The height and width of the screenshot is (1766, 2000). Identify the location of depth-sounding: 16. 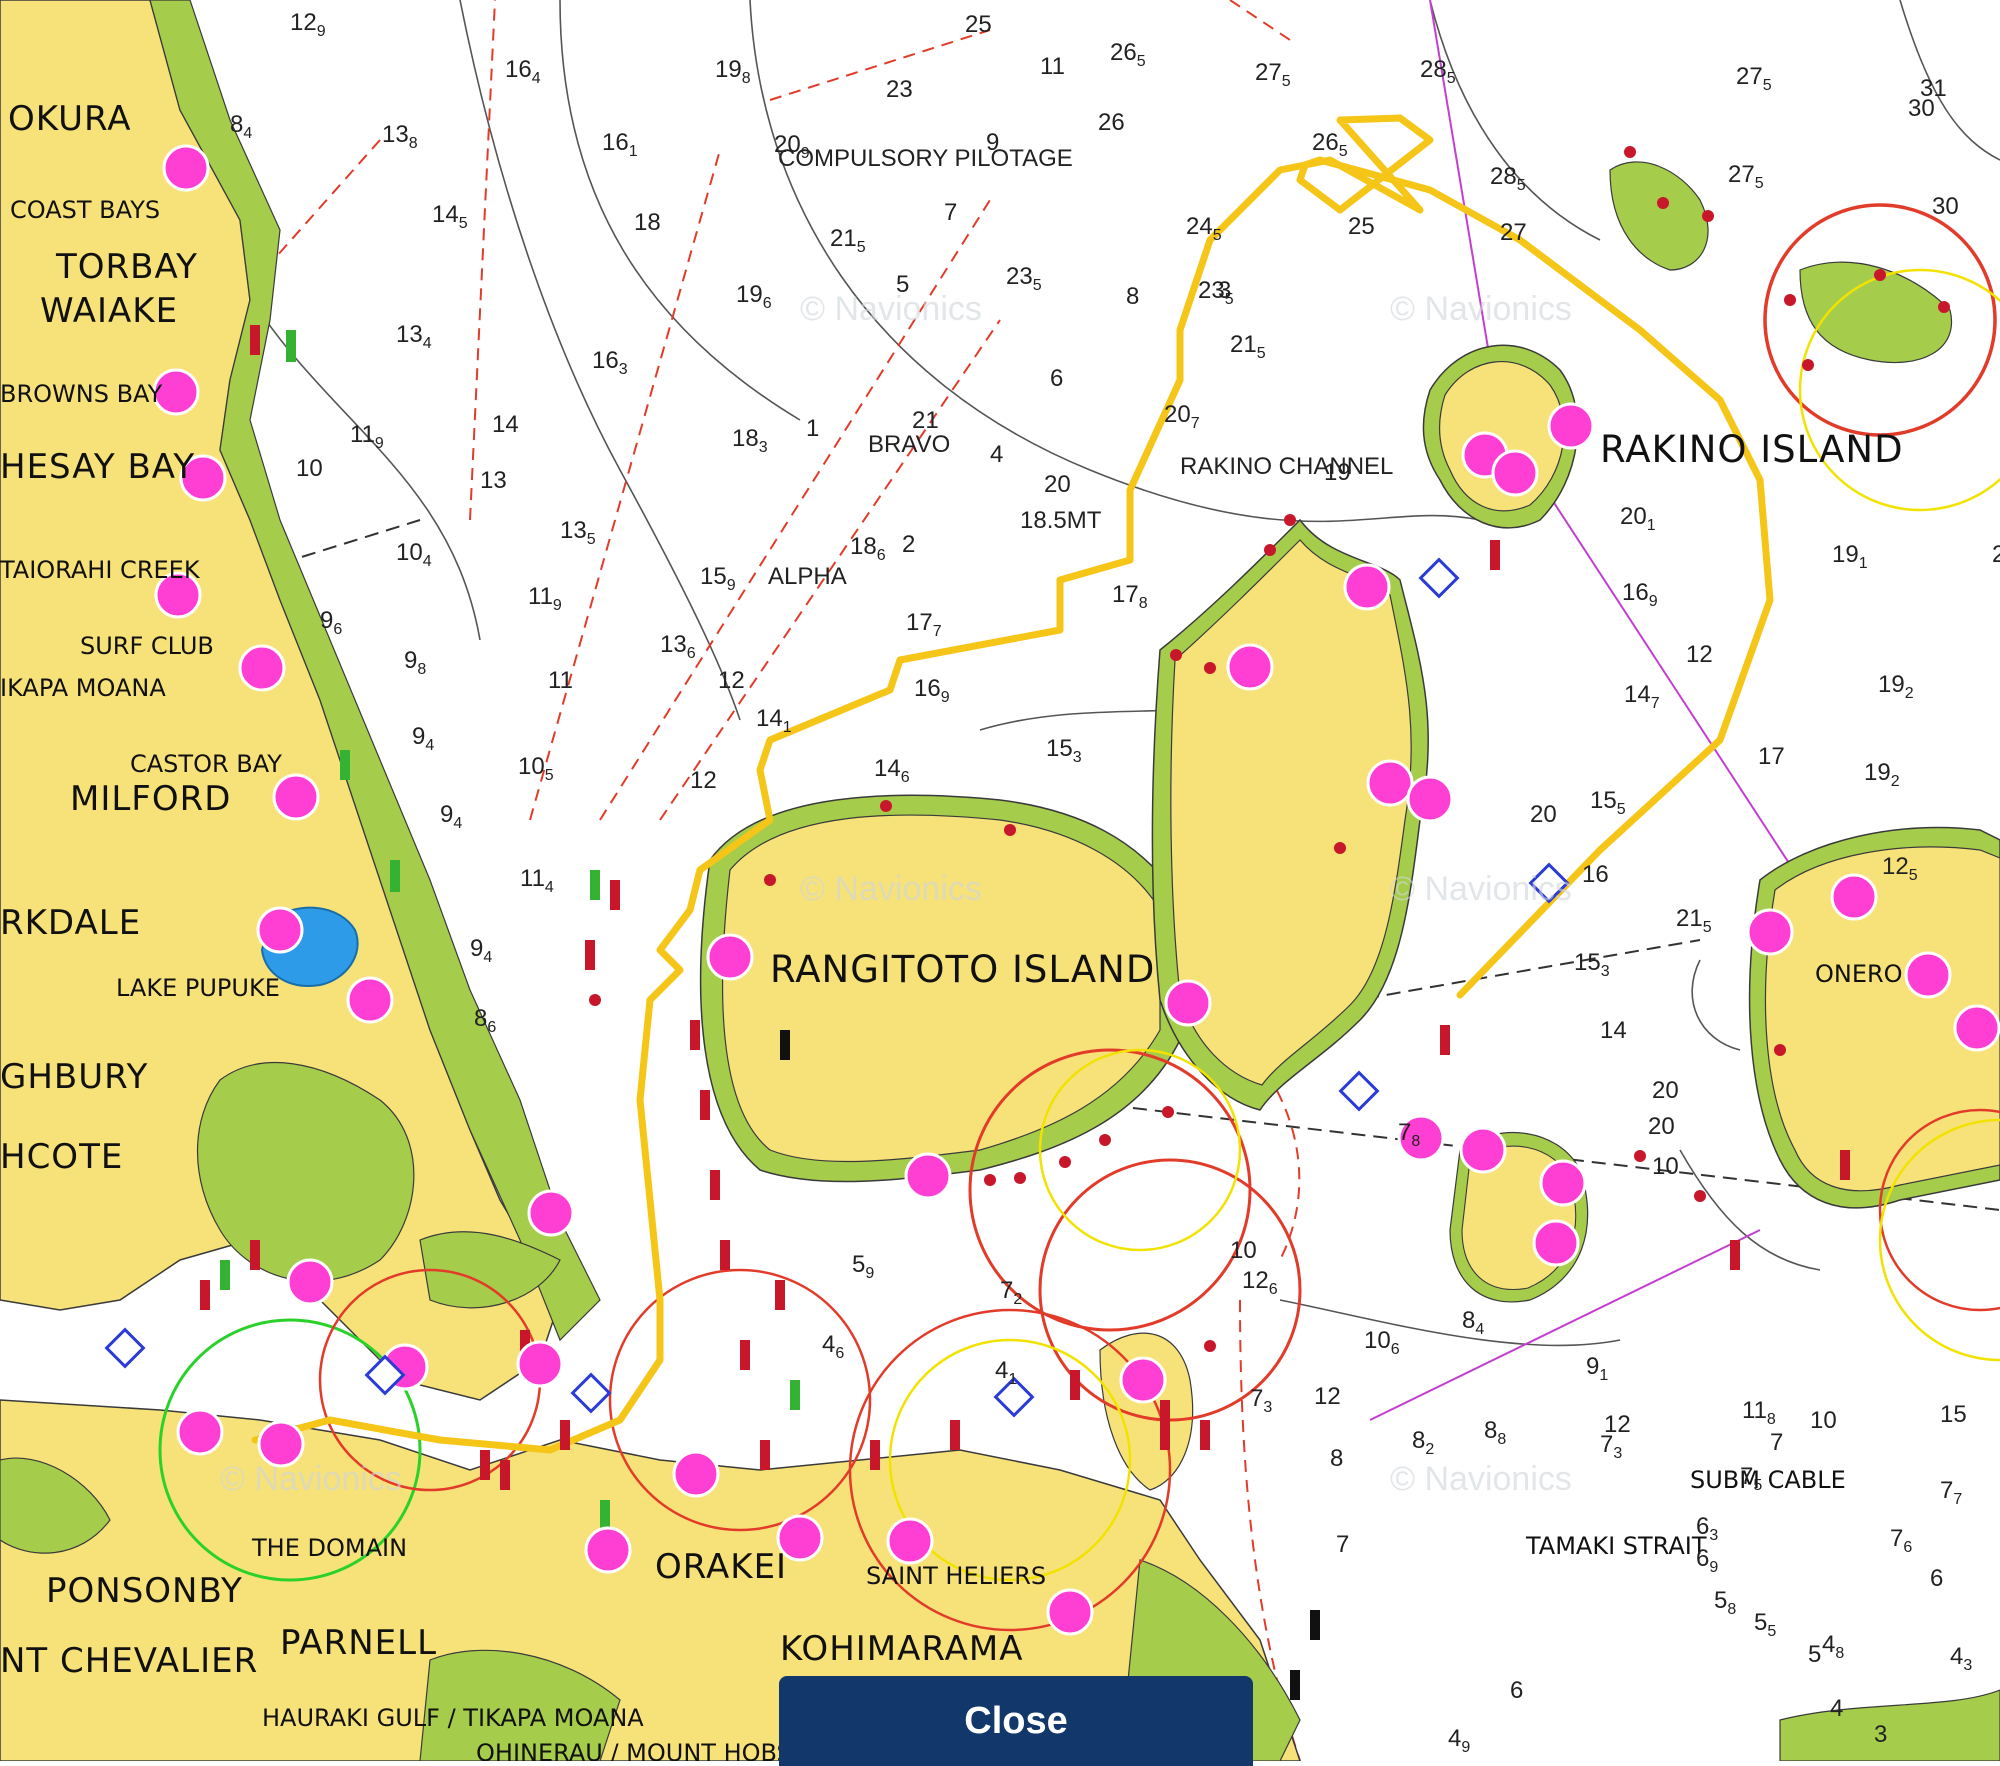
(1595, 874).